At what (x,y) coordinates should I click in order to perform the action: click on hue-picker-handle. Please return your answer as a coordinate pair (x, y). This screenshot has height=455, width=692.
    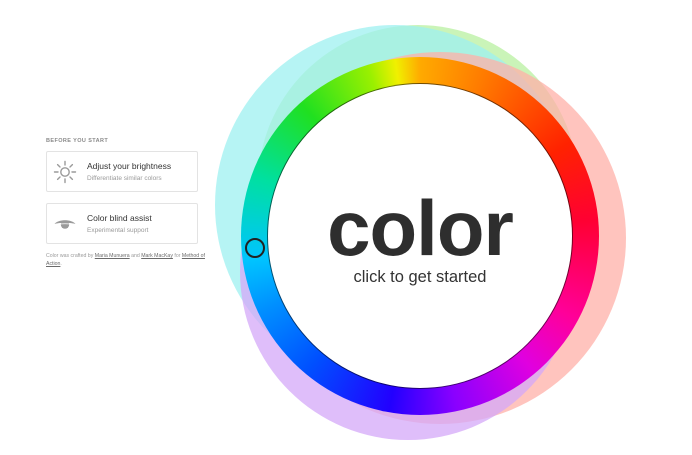
    Looking at the image, I should click on (255, 248).